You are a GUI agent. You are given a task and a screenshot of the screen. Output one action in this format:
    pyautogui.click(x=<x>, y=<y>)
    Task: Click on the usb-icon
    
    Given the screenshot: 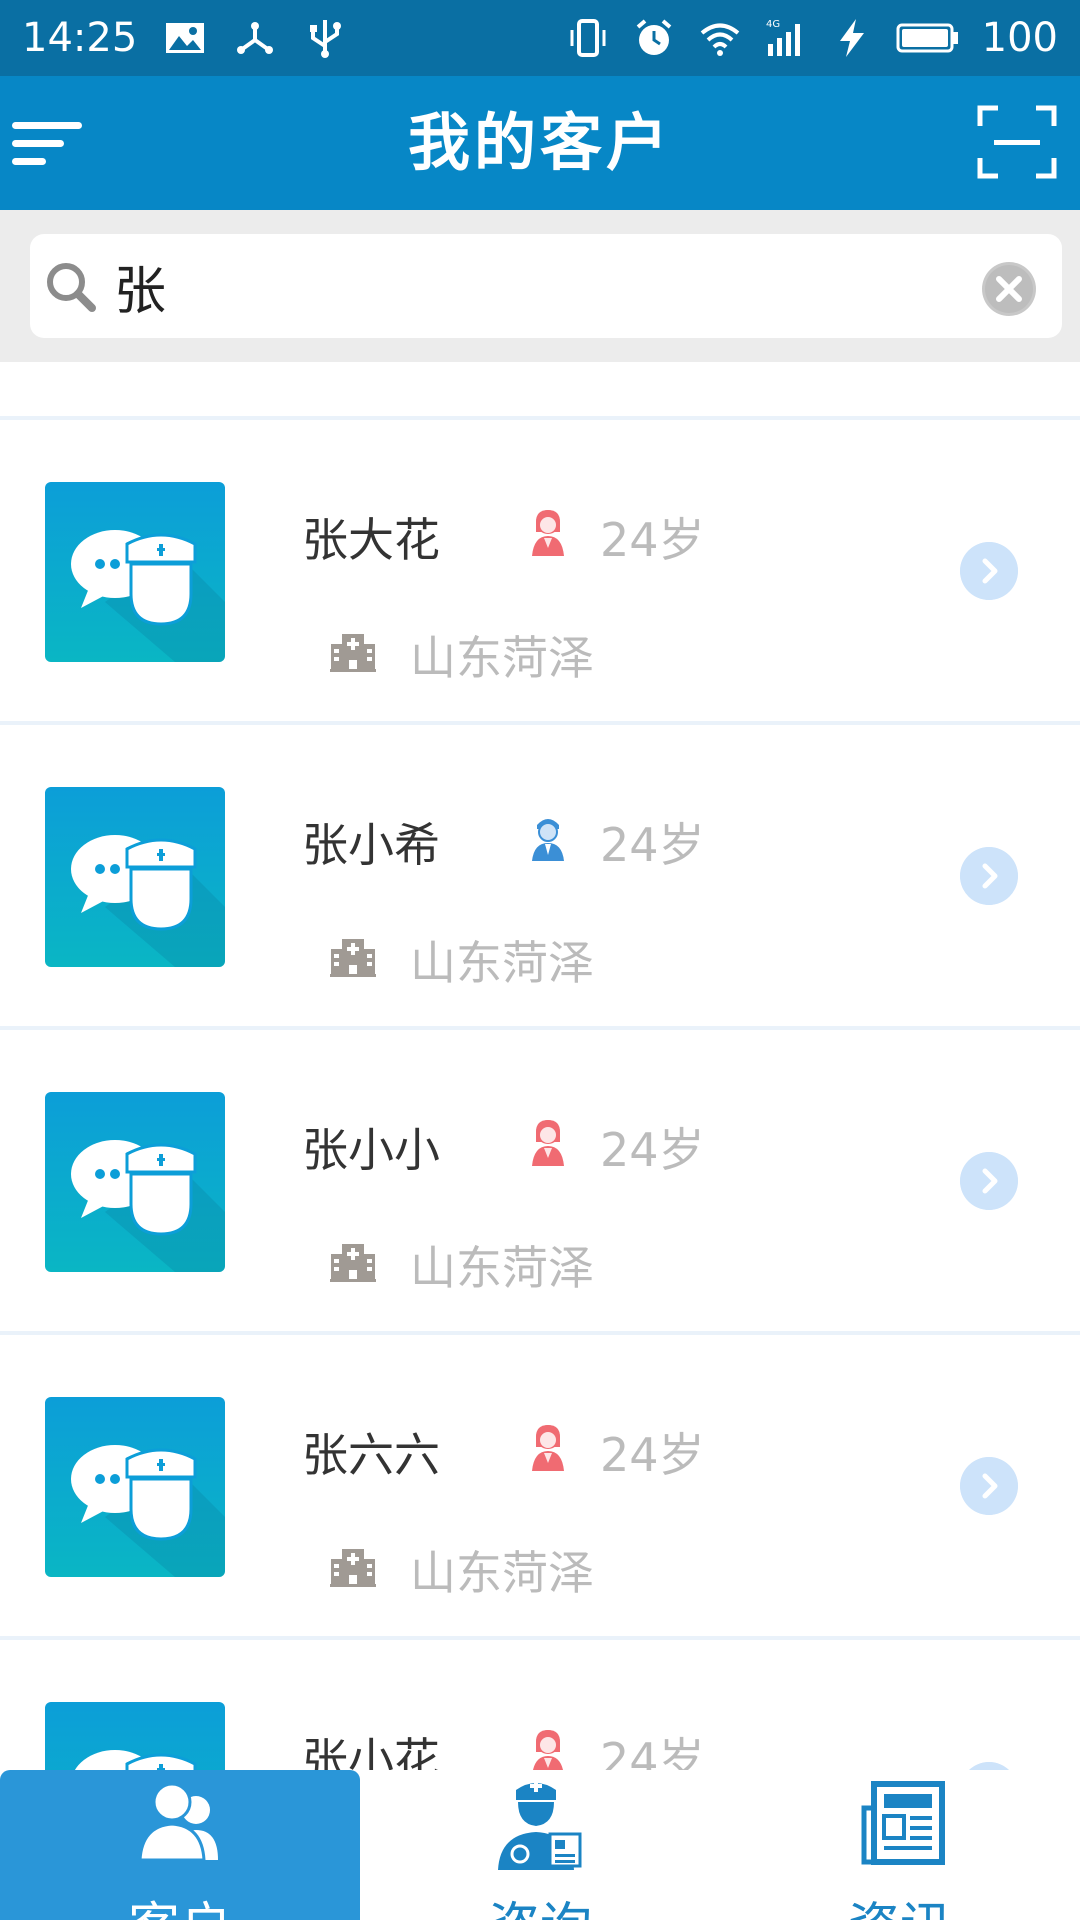 What is the action you would take?
    pyautogui.click(x=326, y=39)
    